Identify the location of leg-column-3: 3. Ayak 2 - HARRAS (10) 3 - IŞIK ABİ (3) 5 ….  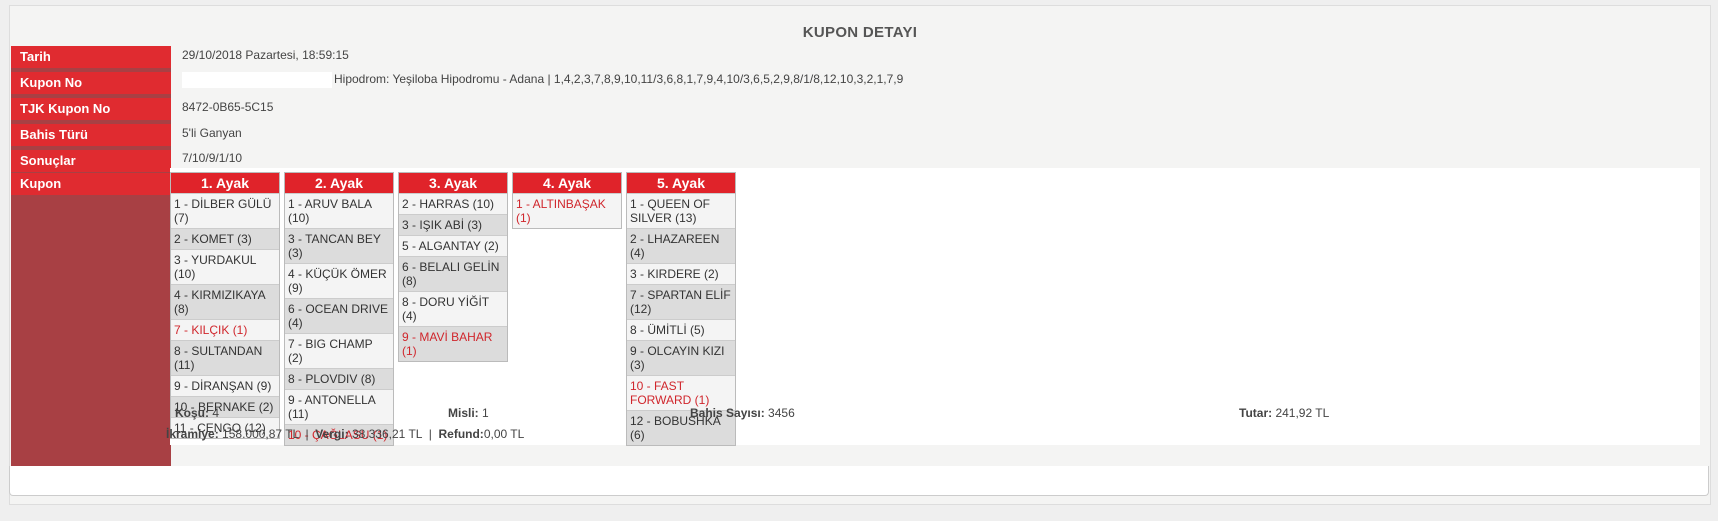
(453, 267).